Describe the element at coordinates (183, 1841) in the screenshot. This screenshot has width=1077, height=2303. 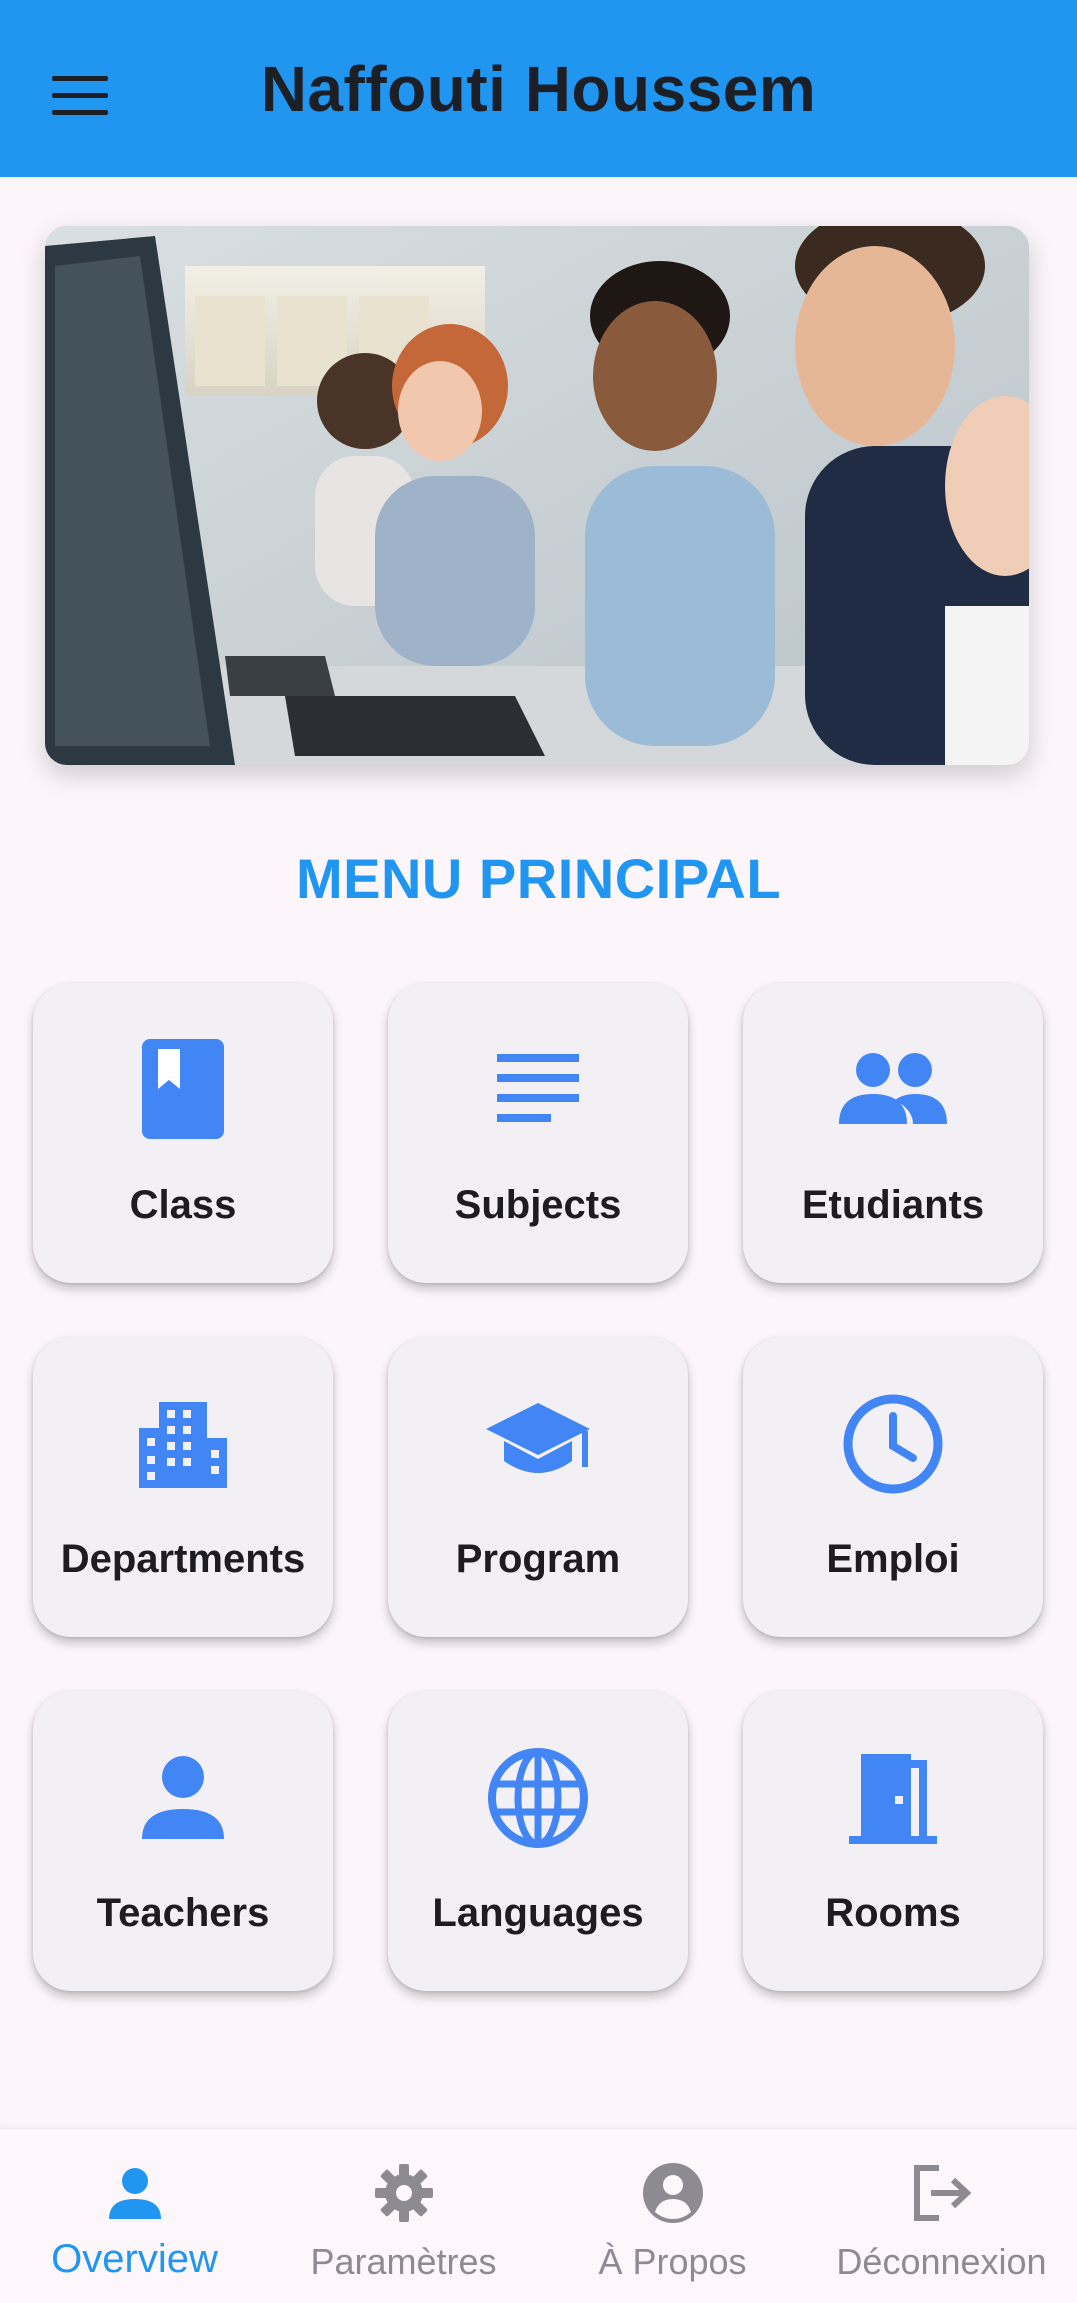
I see `menu-tile-teachers: Teachers` at that location.